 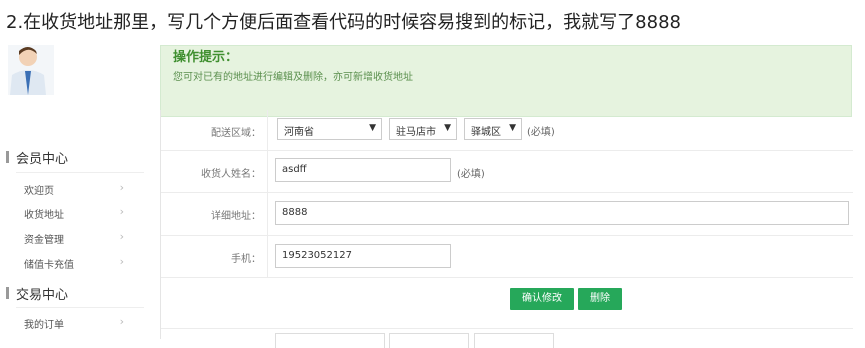 I want to click on avatar-icon, so click(x=31, y=70).